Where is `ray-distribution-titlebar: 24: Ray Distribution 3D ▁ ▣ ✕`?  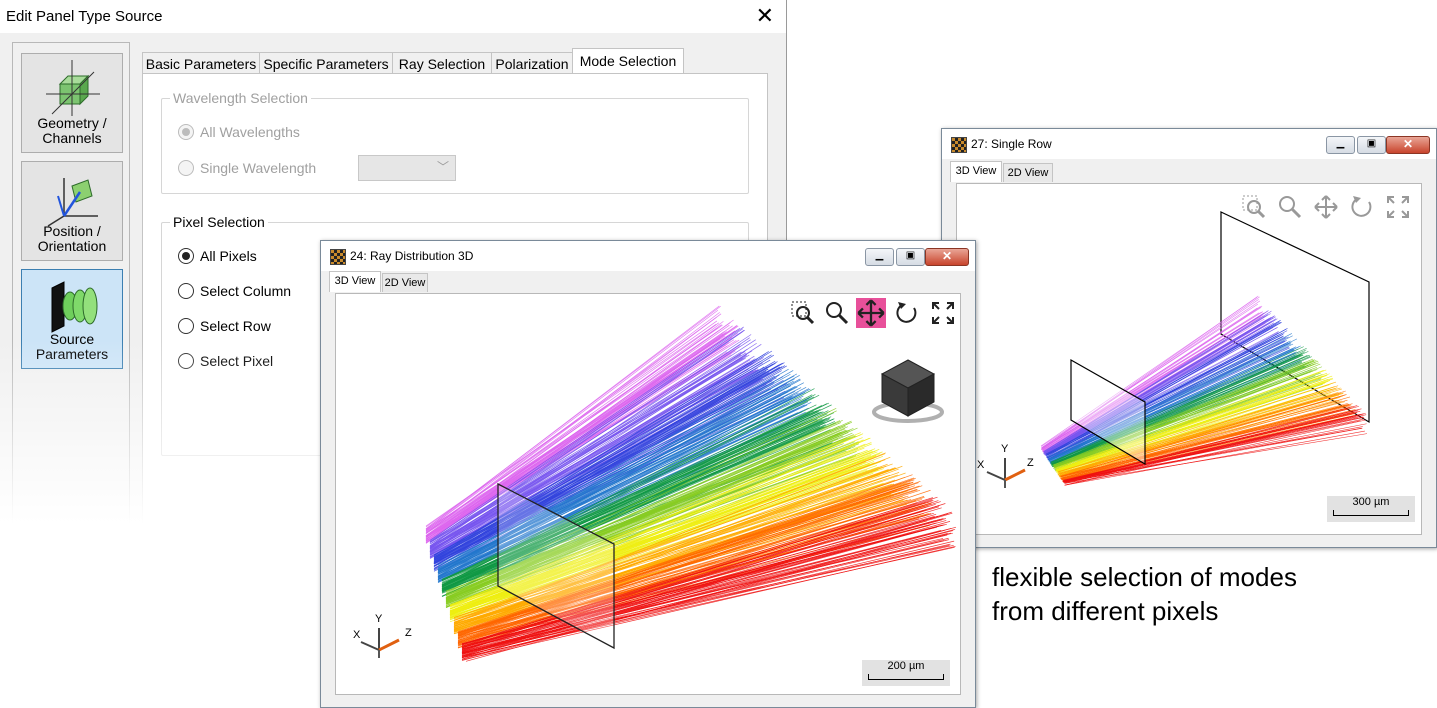 ray-distribution-titlebar: 24: Ray Distribution 3D ▁ ▣ ✕ is located at coordinates (648, 256).